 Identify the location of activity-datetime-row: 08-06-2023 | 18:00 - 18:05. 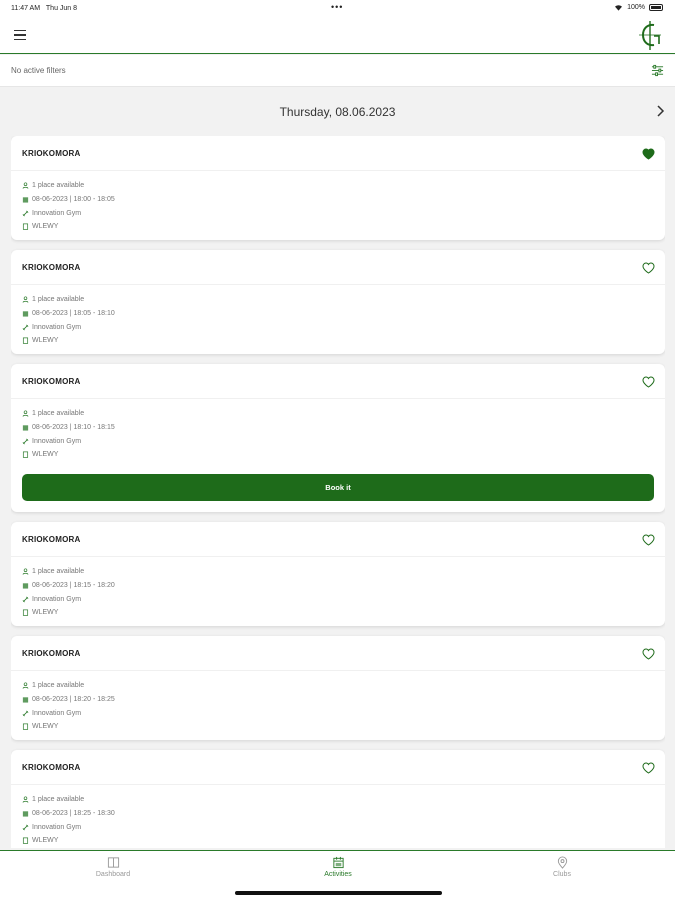
(68, 200).